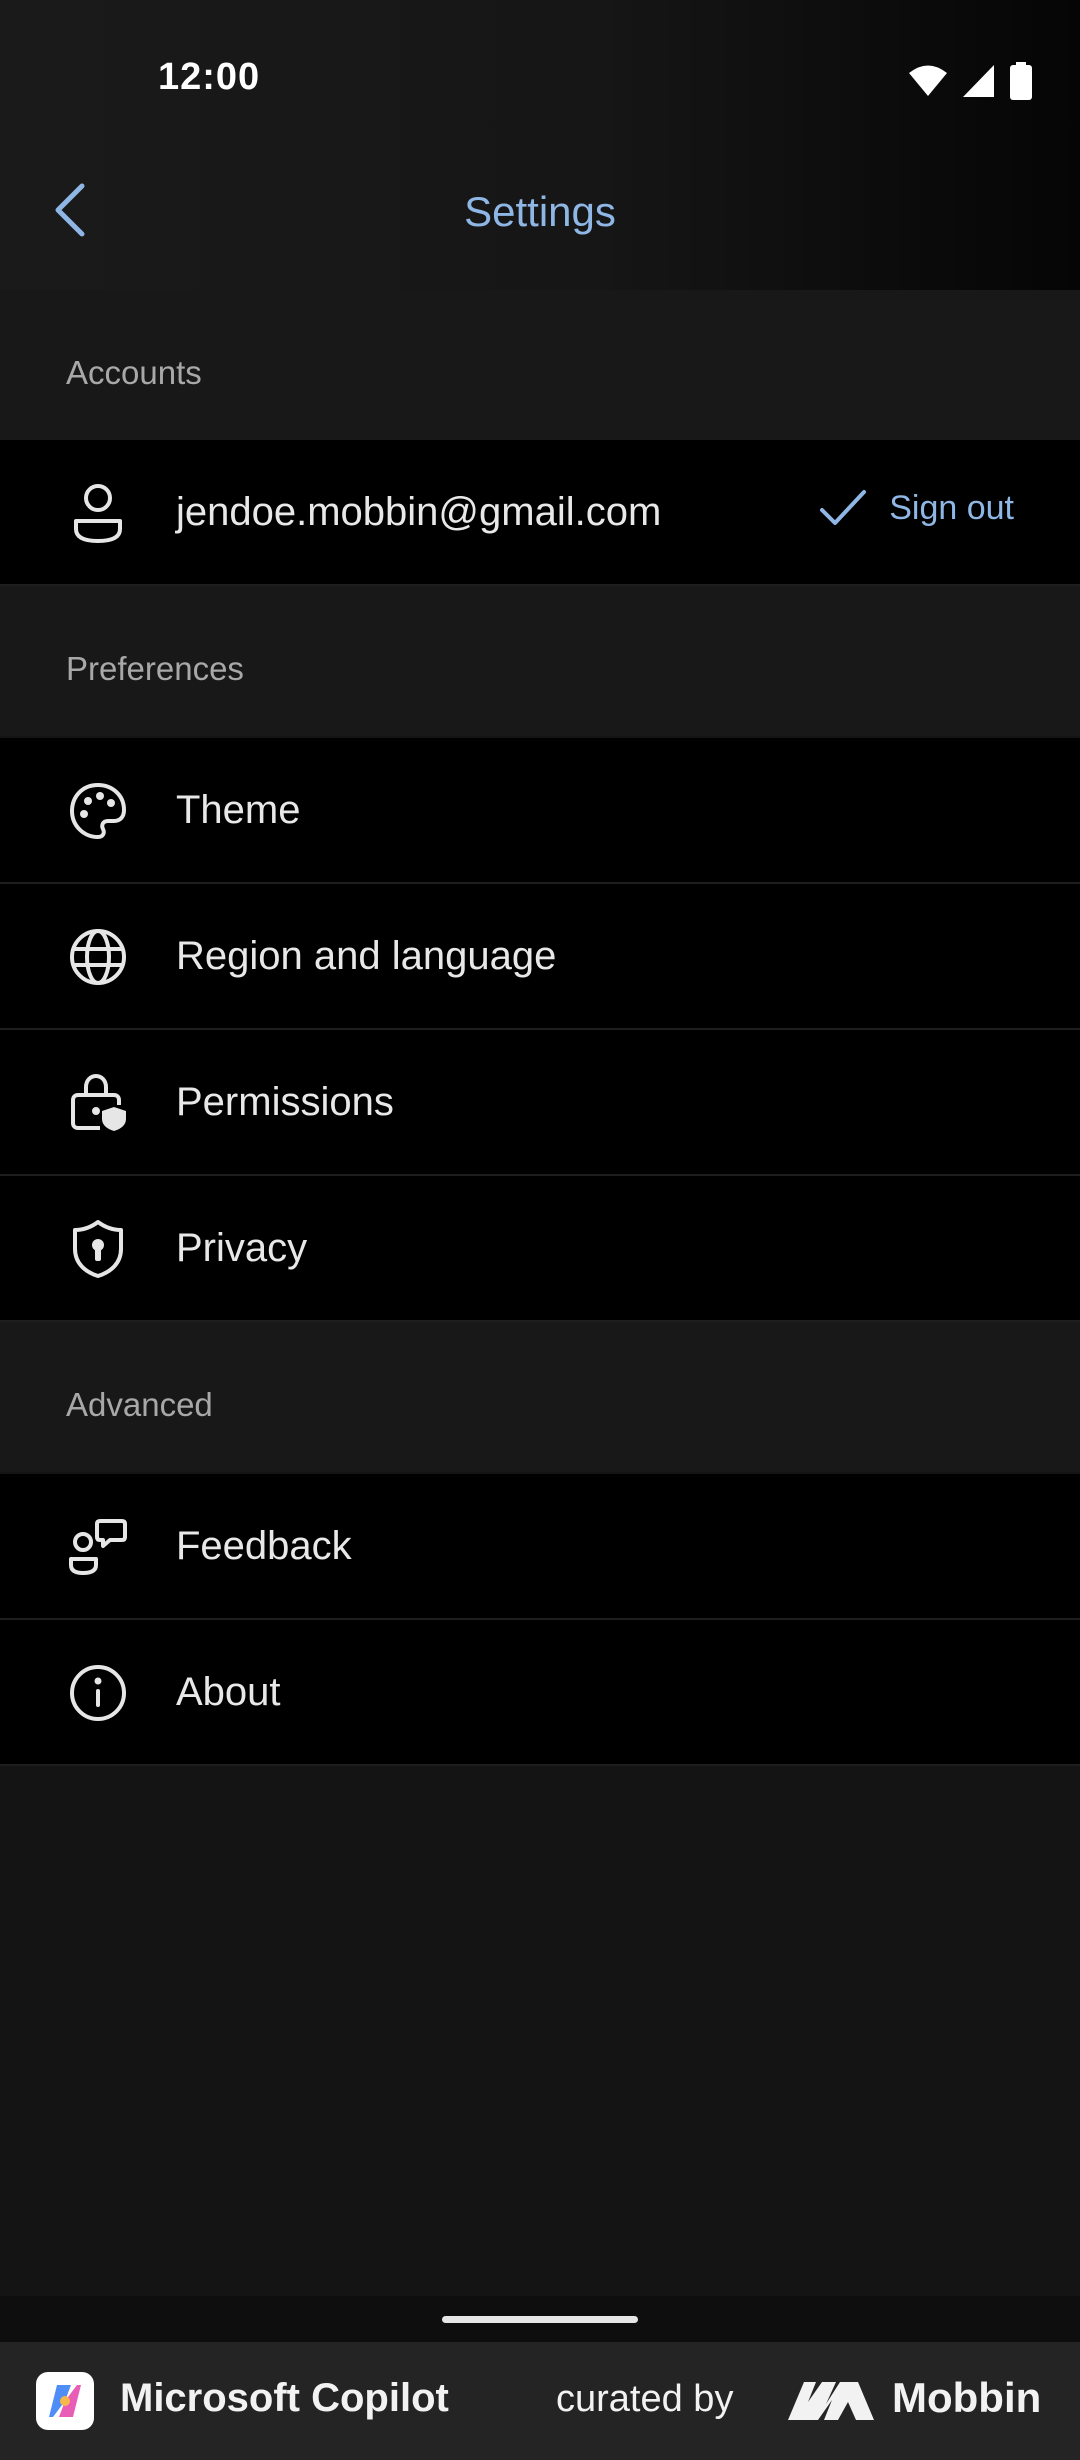 The width and height of the screenshot is (1080, 2460). Describe the element at coordinates (98, 1249) in the screenshot. I see `shield-keyhole-icon` at that location.